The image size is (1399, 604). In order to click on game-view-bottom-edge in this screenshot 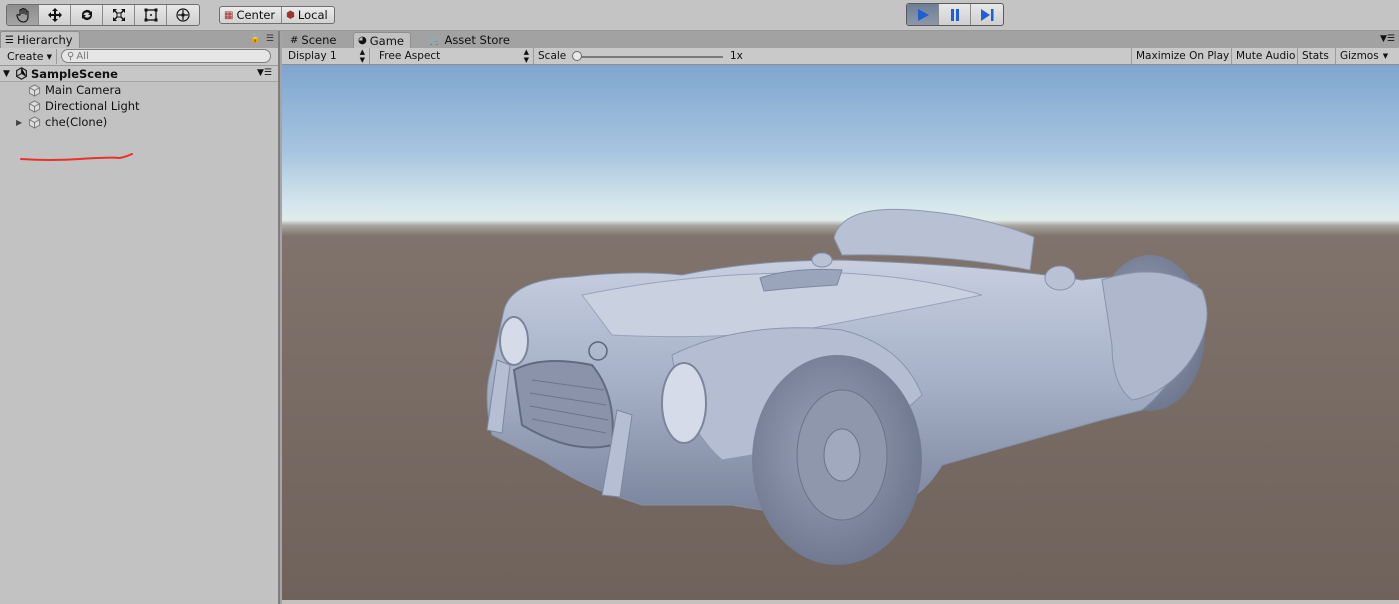, I will do `click(840, 602)`.